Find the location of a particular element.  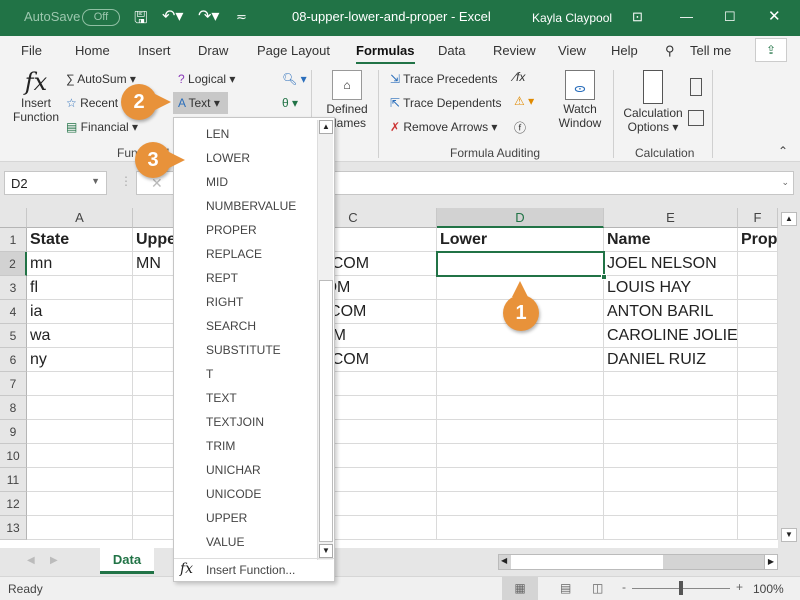

cell-D7 is located at coordinates (520, 384).